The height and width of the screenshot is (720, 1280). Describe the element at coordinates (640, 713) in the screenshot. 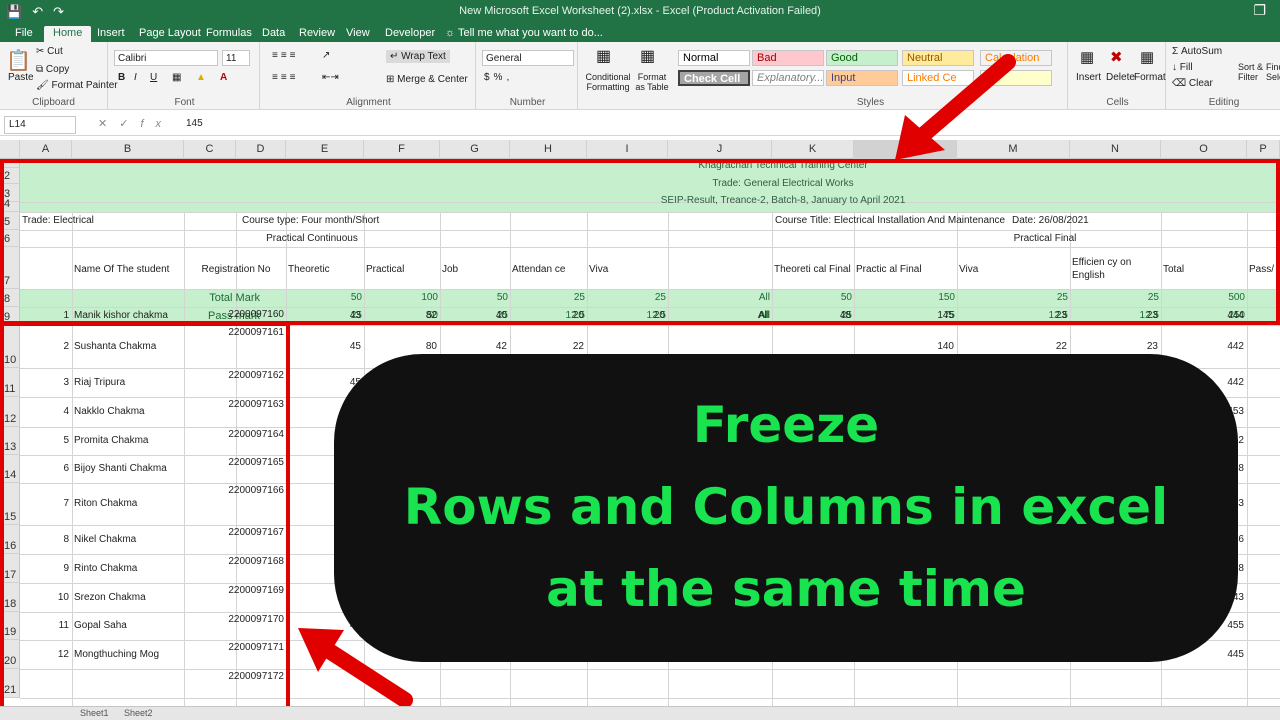

I see `sheet-tabs-bar: Sheet1 Sheet2` at that location.